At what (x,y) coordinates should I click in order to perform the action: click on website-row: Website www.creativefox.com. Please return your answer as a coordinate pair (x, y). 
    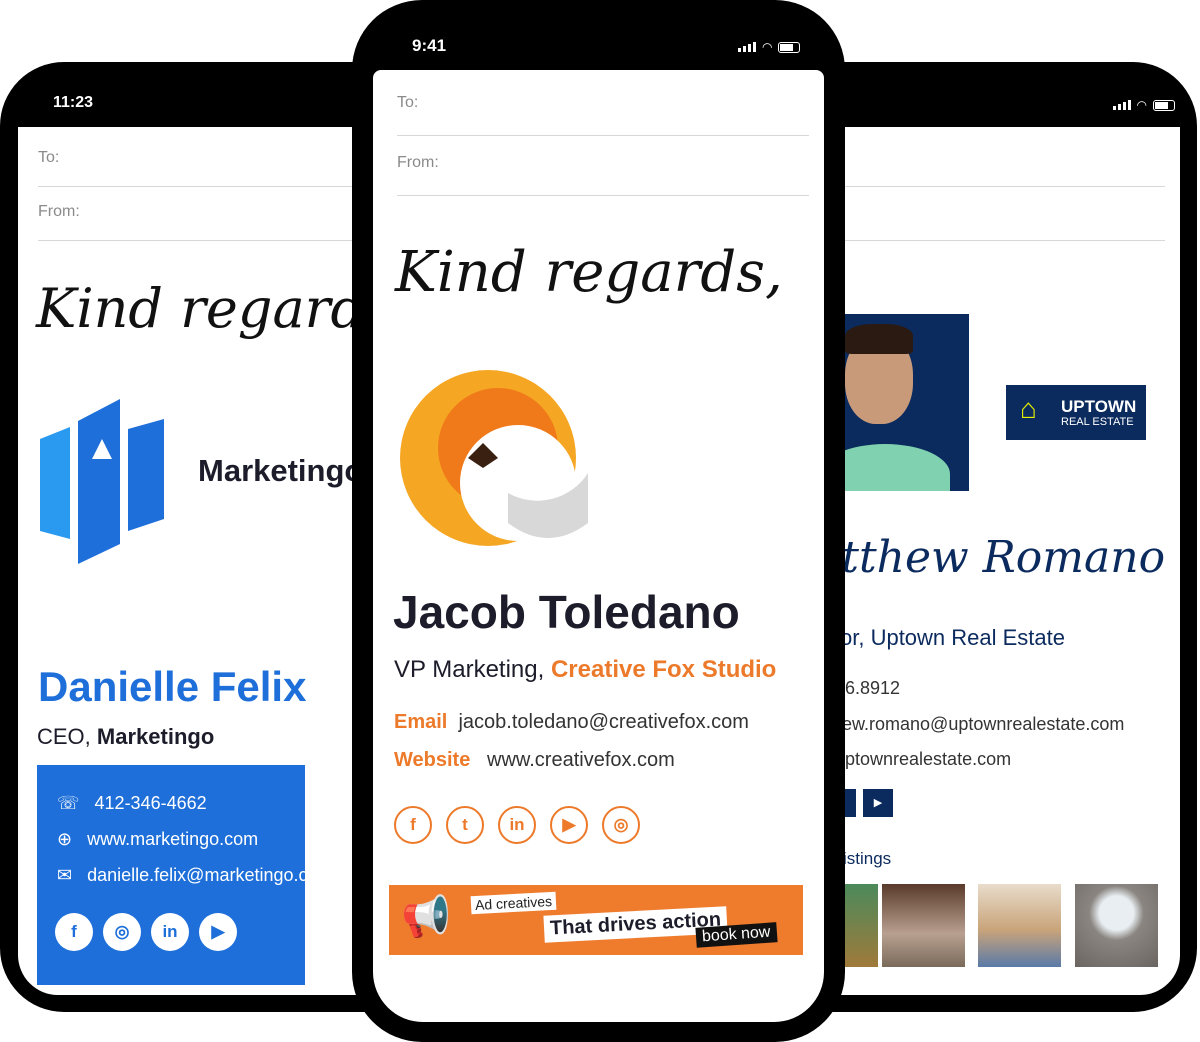
    Looking at the image, I should click on (534, 760).